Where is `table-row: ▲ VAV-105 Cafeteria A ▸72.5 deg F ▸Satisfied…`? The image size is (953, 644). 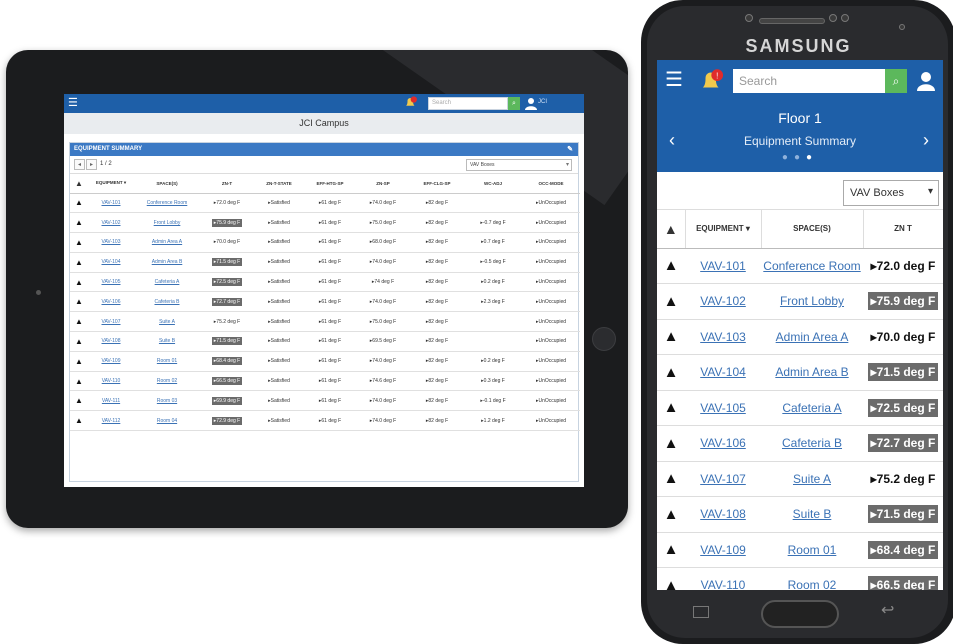
table-row: ▲ VAV-105 Cafeteria A ▸72.5 deg F ▸Satisfied… is located at coordinates (325, 282).